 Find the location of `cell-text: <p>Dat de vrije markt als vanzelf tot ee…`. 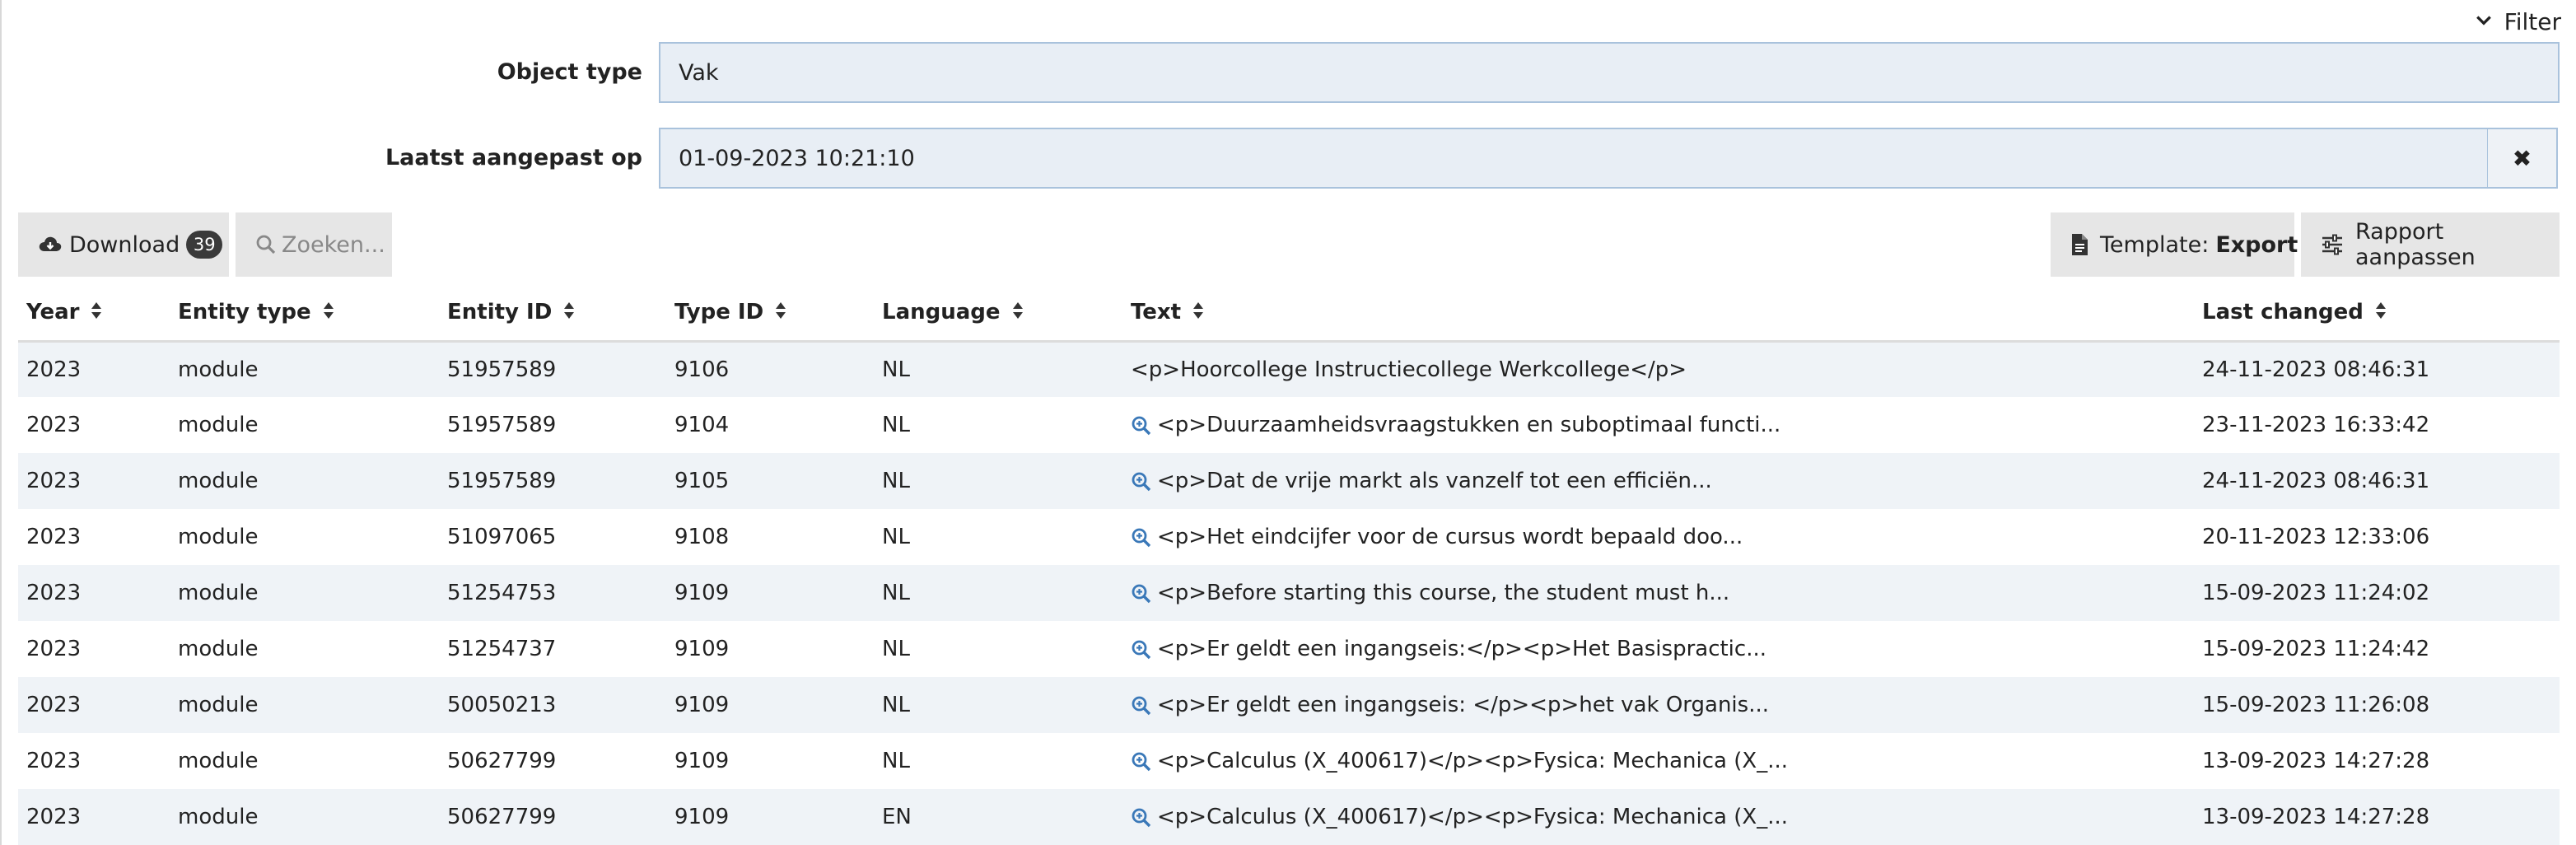

cell-text: <p>Dat de vrije markt als vanzelf tot ee… is located at coordinates (1658, 481).